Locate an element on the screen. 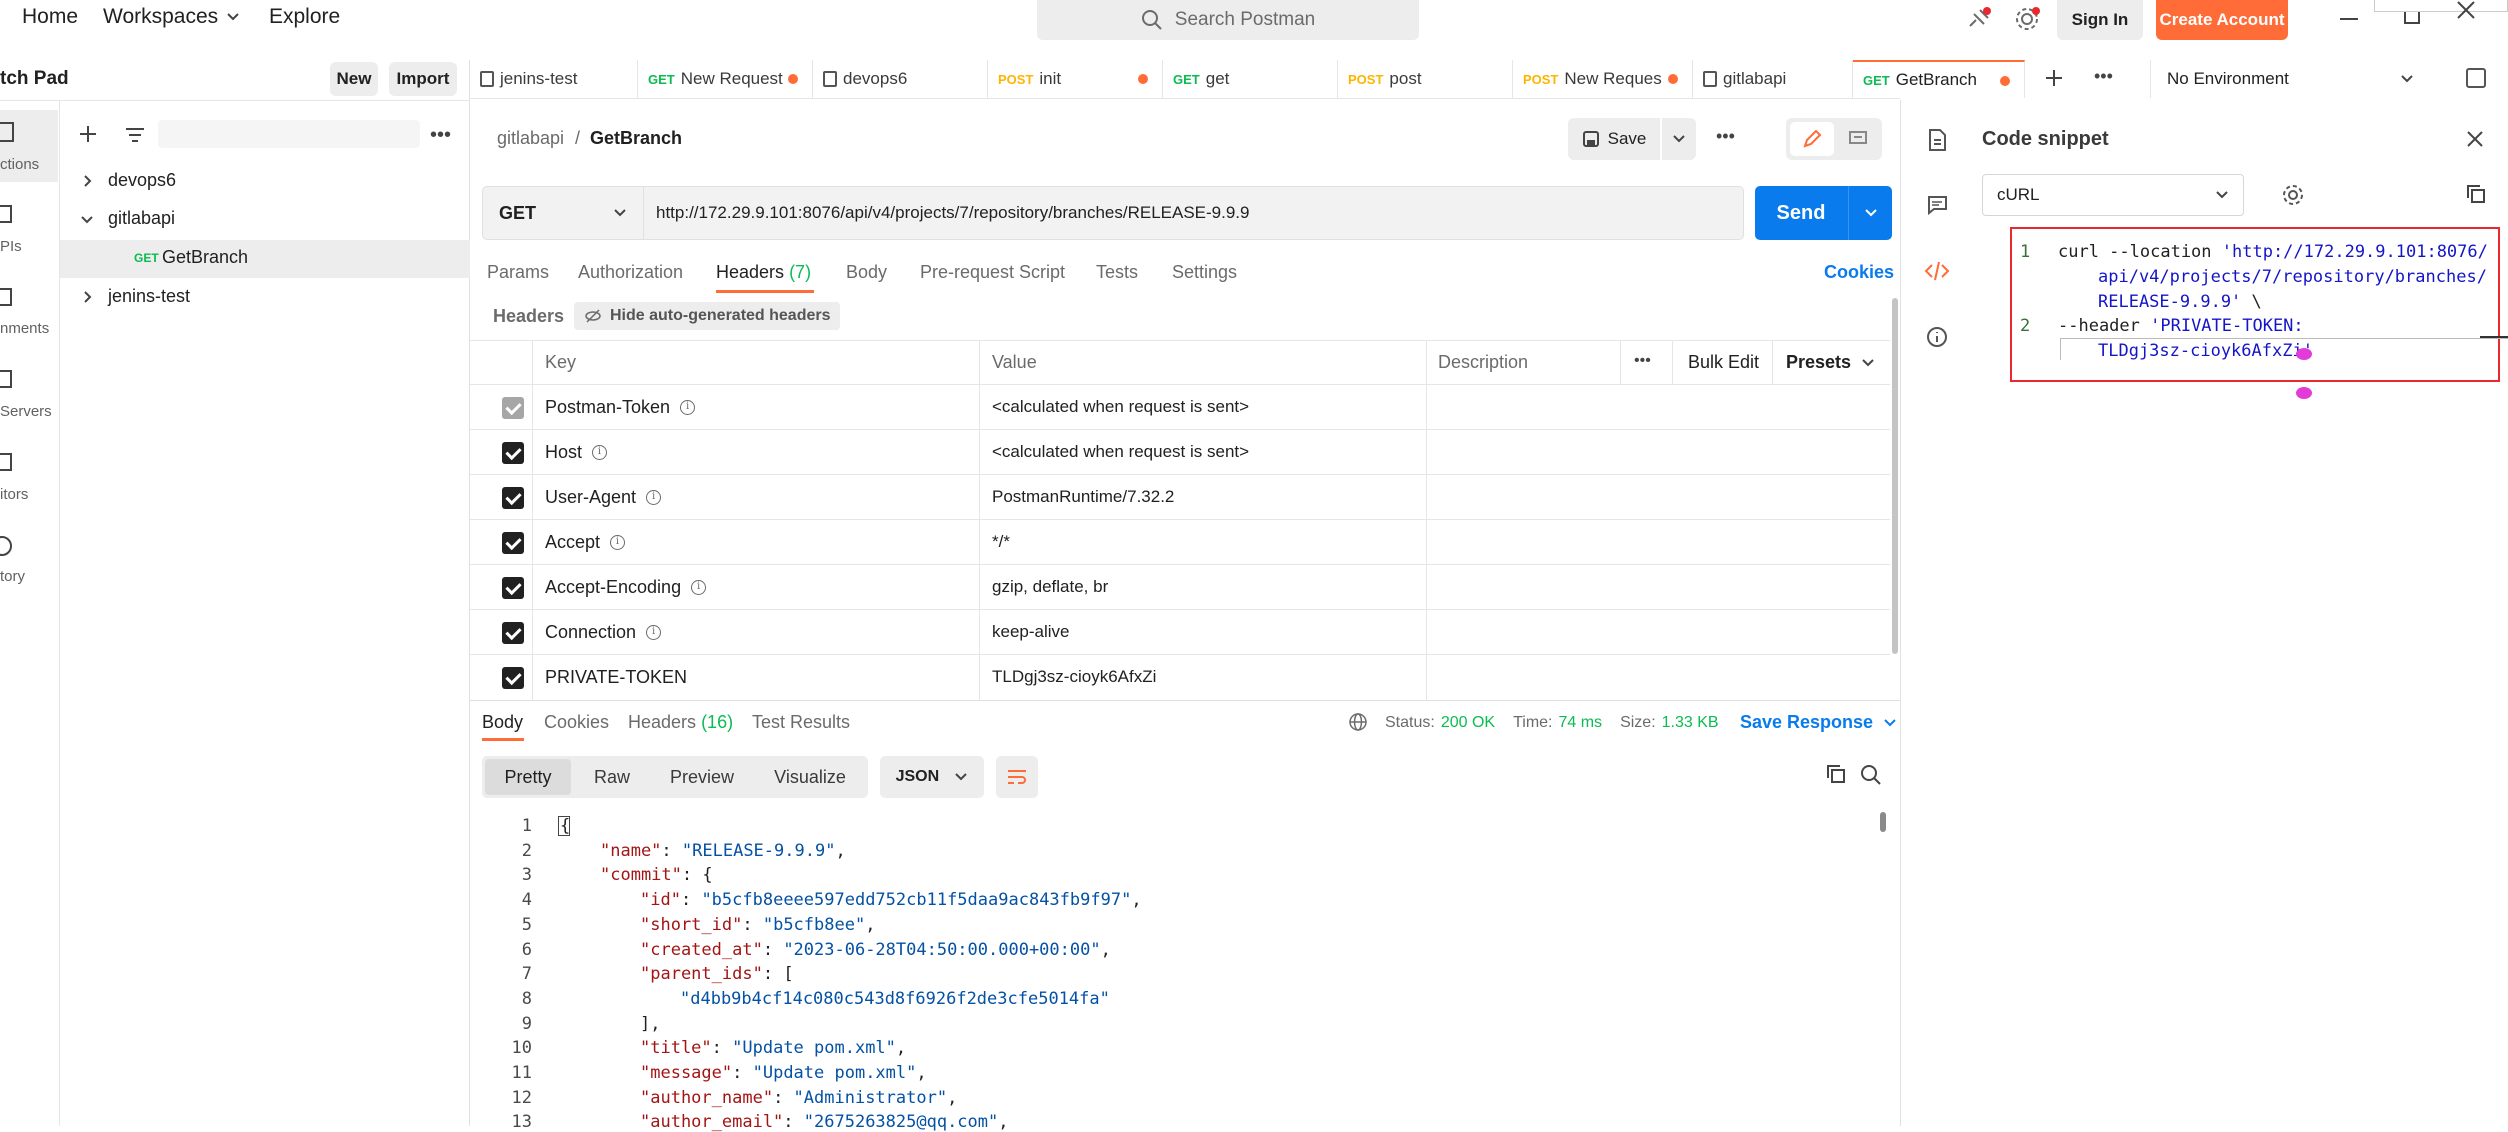 This screenshot has width=2508, height=1132. bulk-edit-button: Bulk Edit is located at coordinates (1723, 362).